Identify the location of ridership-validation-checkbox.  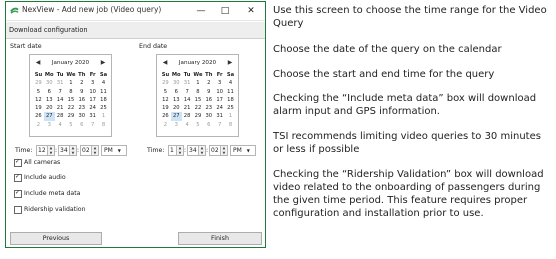
(18, 210).